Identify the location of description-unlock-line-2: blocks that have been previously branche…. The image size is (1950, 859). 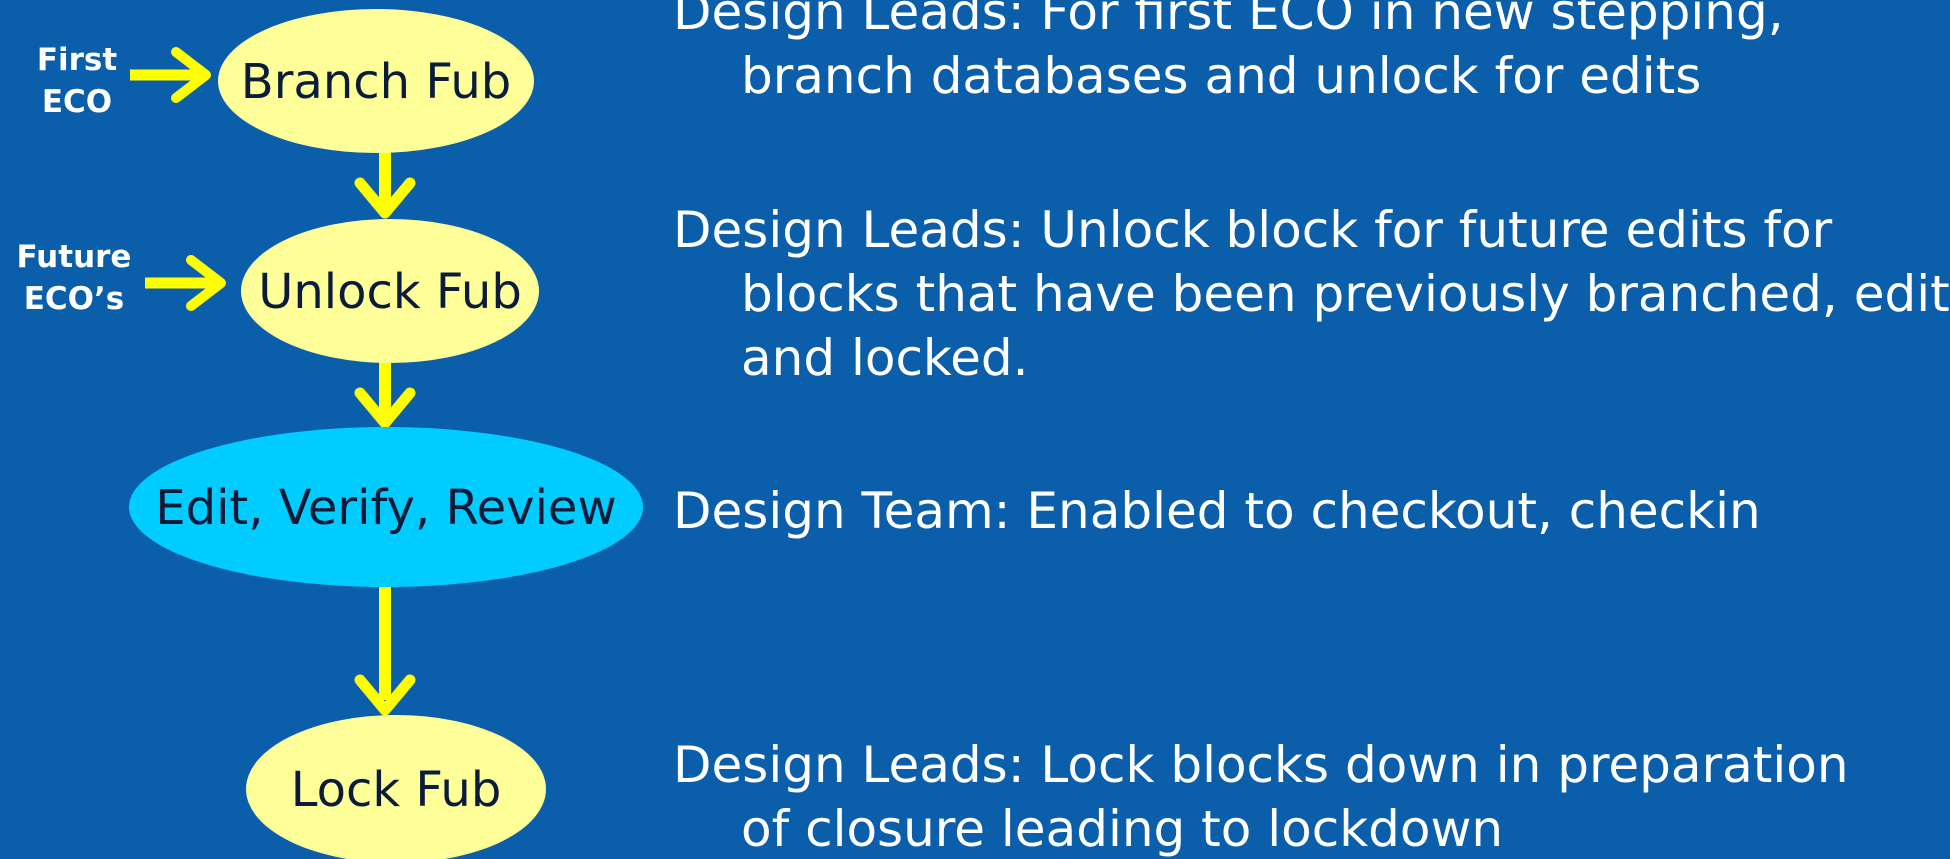
(1345, 294).